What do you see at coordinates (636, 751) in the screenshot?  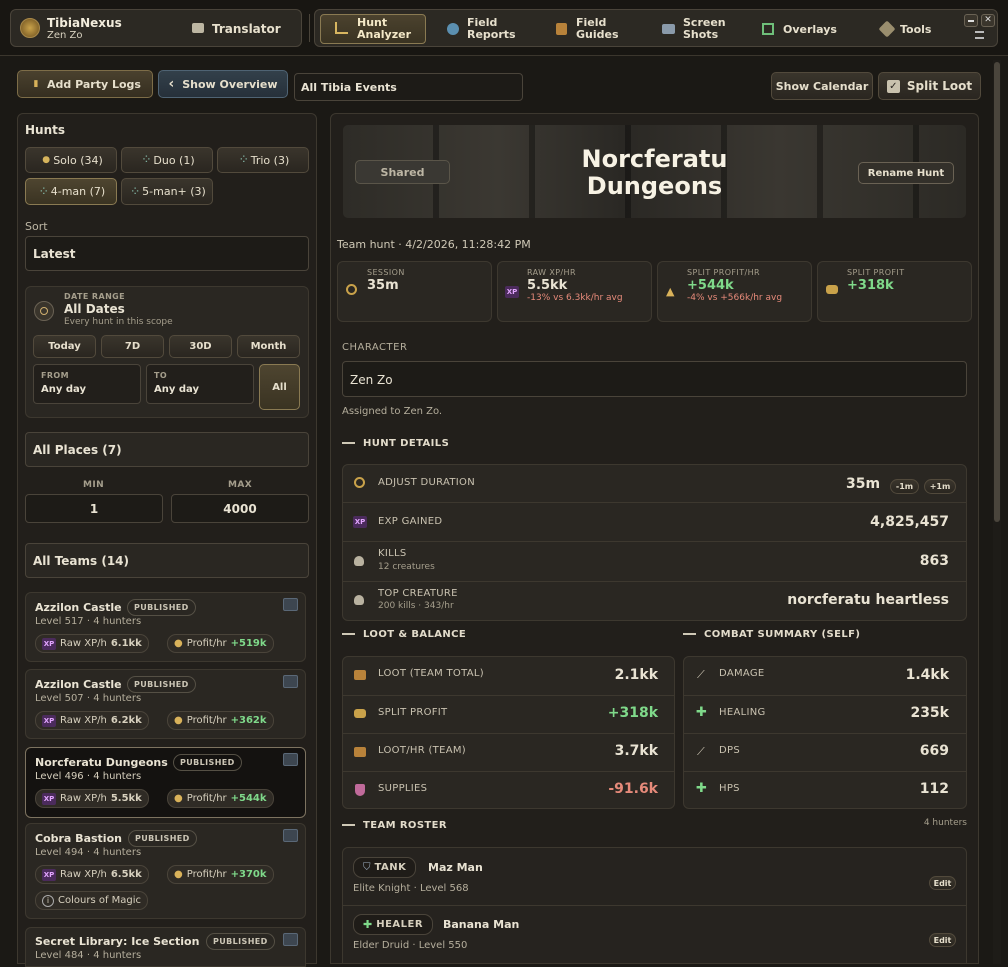 I see `loot-value: 3.7kk` at bounding box center [636, 751].